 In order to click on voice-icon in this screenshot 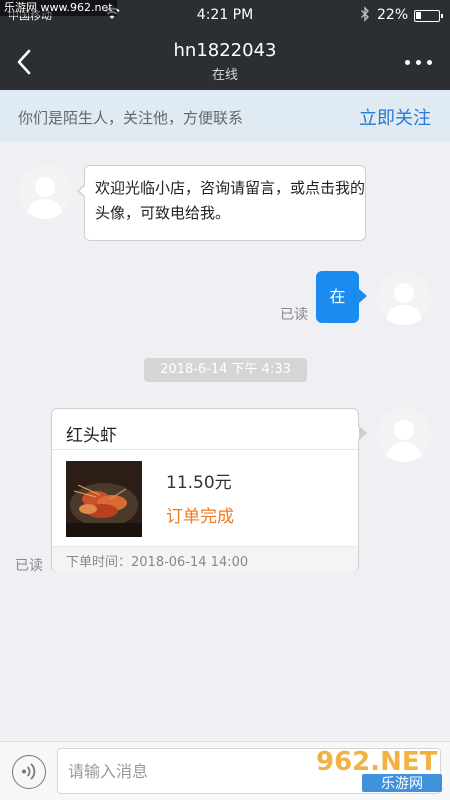, I will do `click(29, 771)`.